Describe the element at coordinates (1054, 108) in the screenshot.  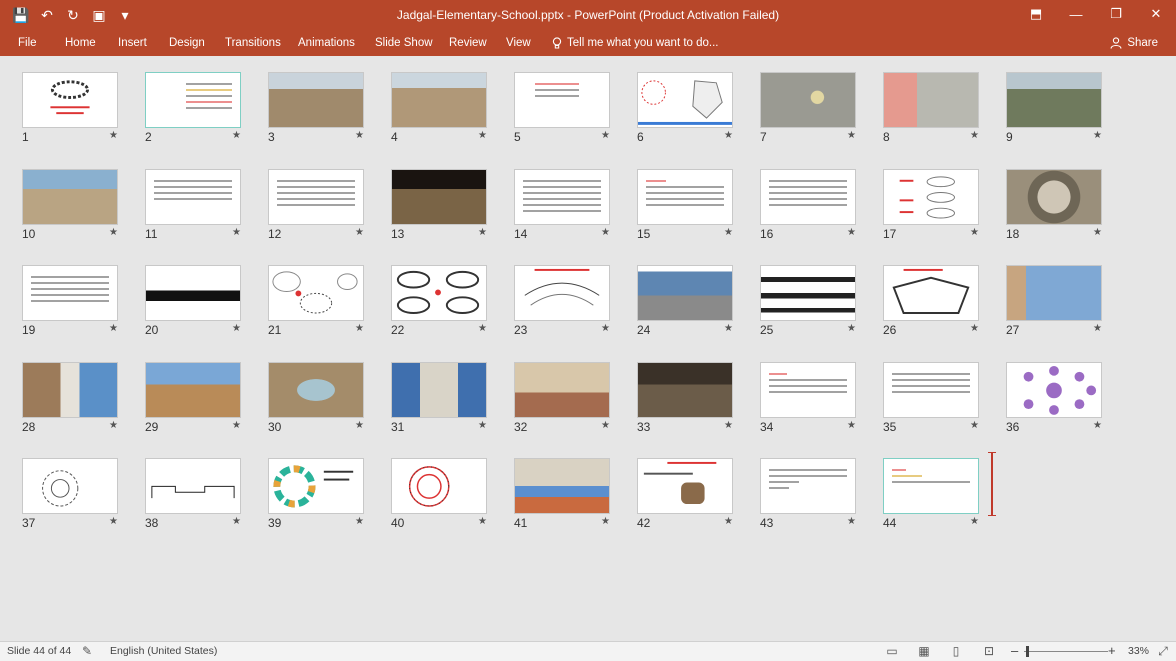
I see `slide-thumbnail-9: 9 ★` at that location.